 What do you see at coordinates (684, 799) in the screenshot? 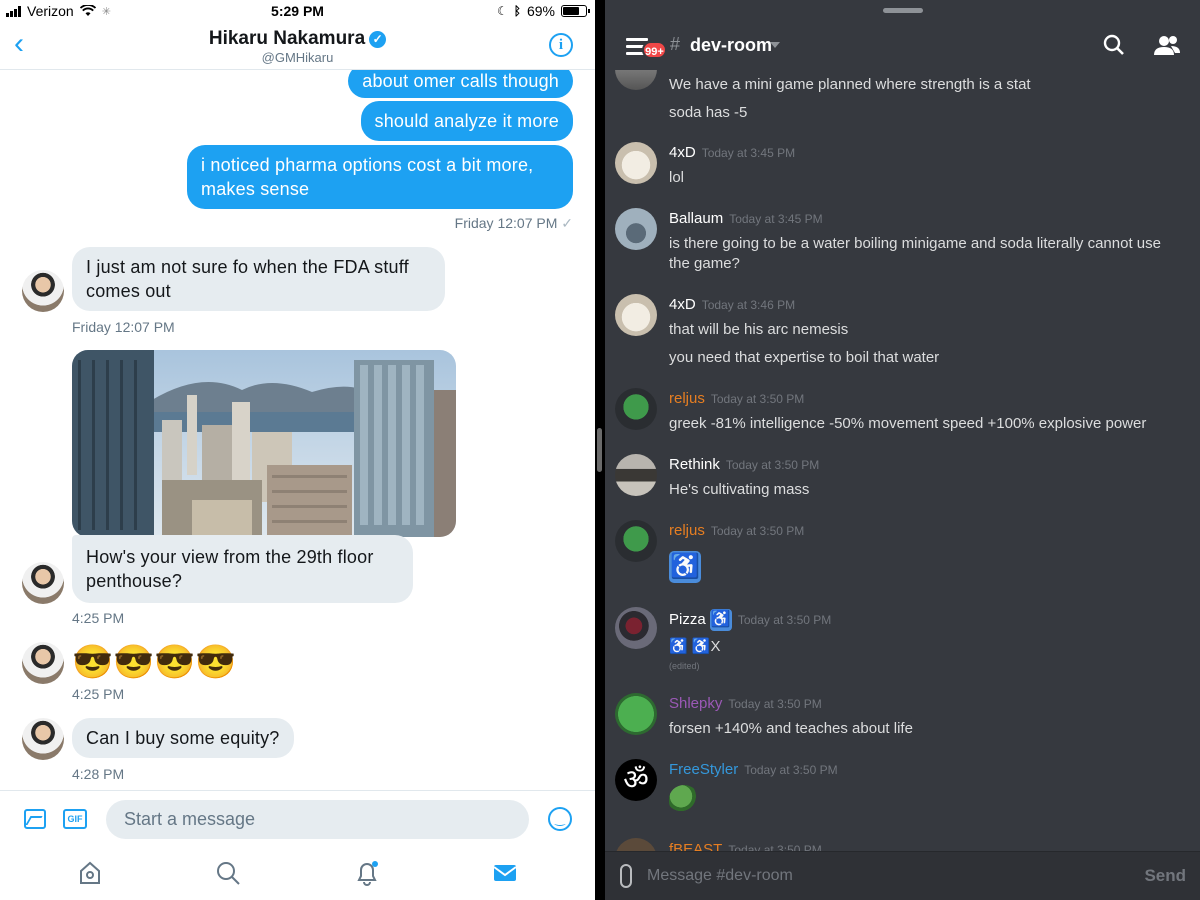
I see `pepe-emote-icon` at bounding box center [684, 799].